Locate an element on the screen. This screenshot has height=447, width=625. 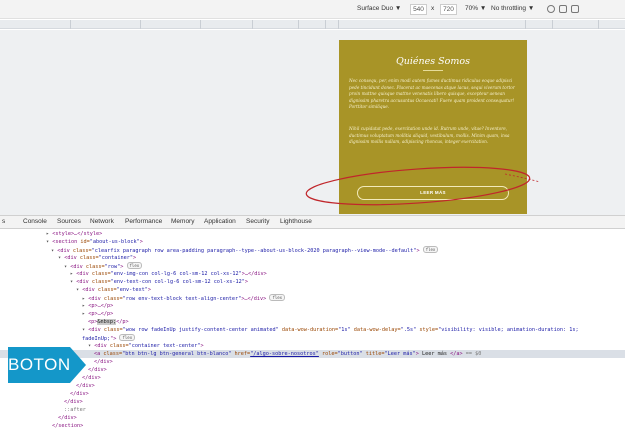
tab-performance: Performance is located at coordinates (143, 221).